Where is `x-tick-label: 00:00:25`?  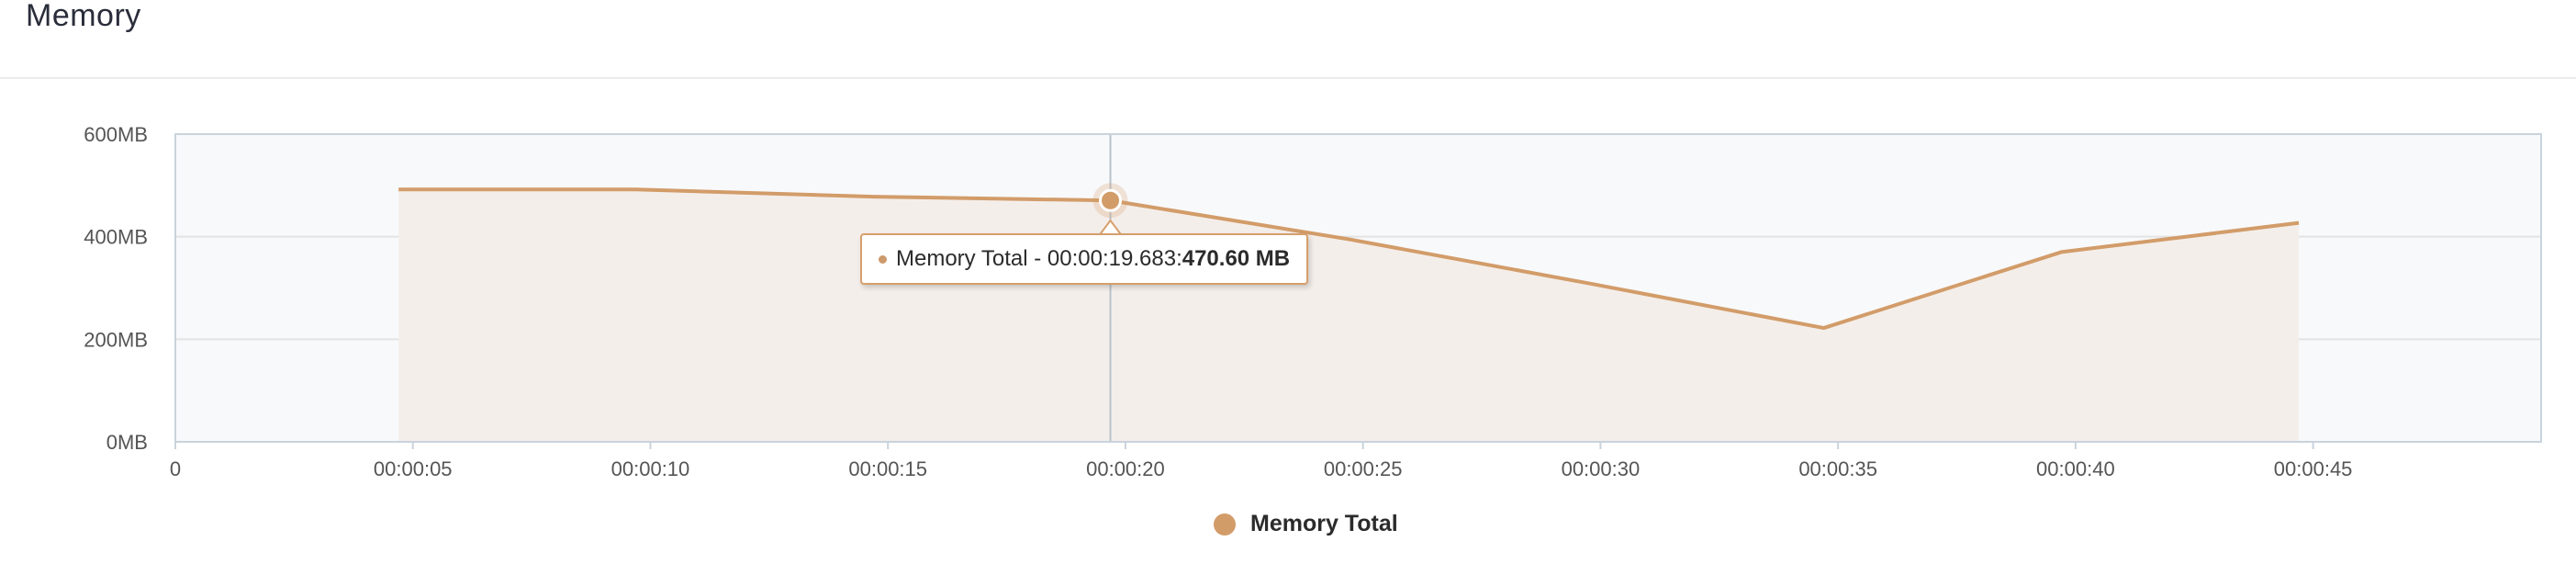 x-tick-label: 00:00:25 is located at coordinates (1363, 469).